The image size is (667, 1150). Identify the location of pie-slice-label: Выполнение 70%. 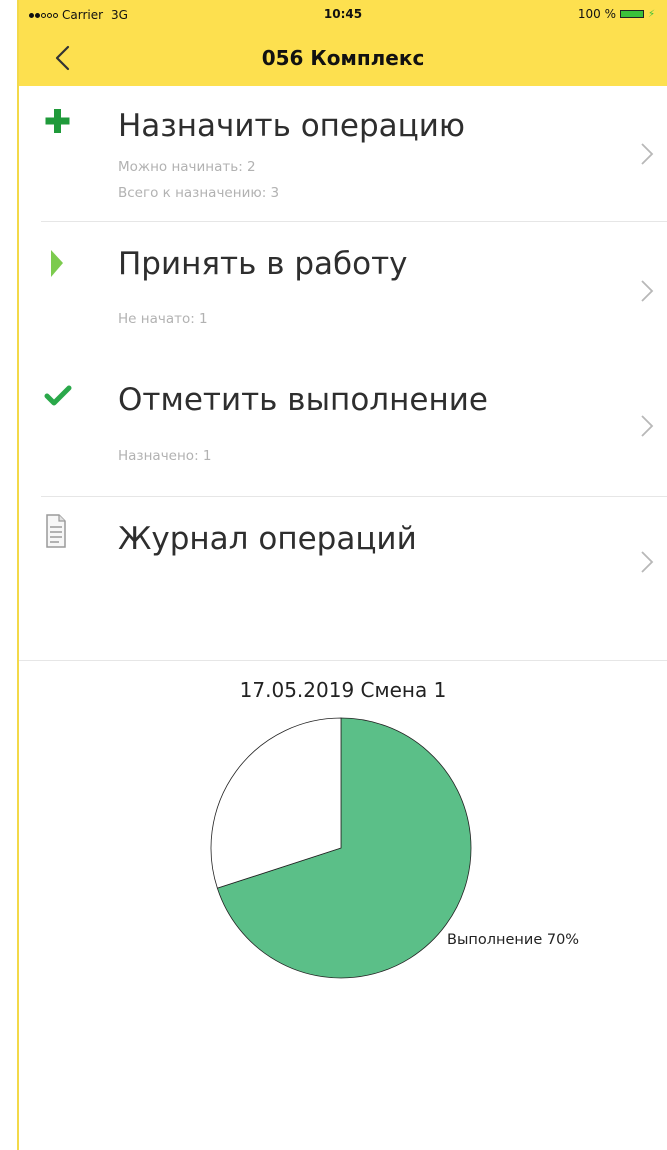
(513, 940).